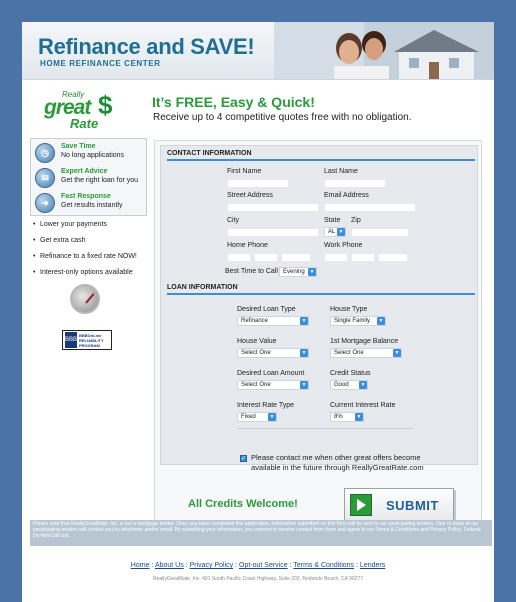  I want to click on state-select: AL ▼, so click(335, 232).